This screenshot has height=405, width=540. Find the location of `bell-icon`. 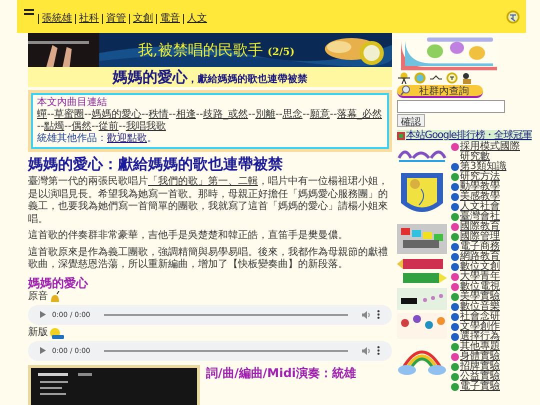

bell-icon is located at coordinates (55, 296).